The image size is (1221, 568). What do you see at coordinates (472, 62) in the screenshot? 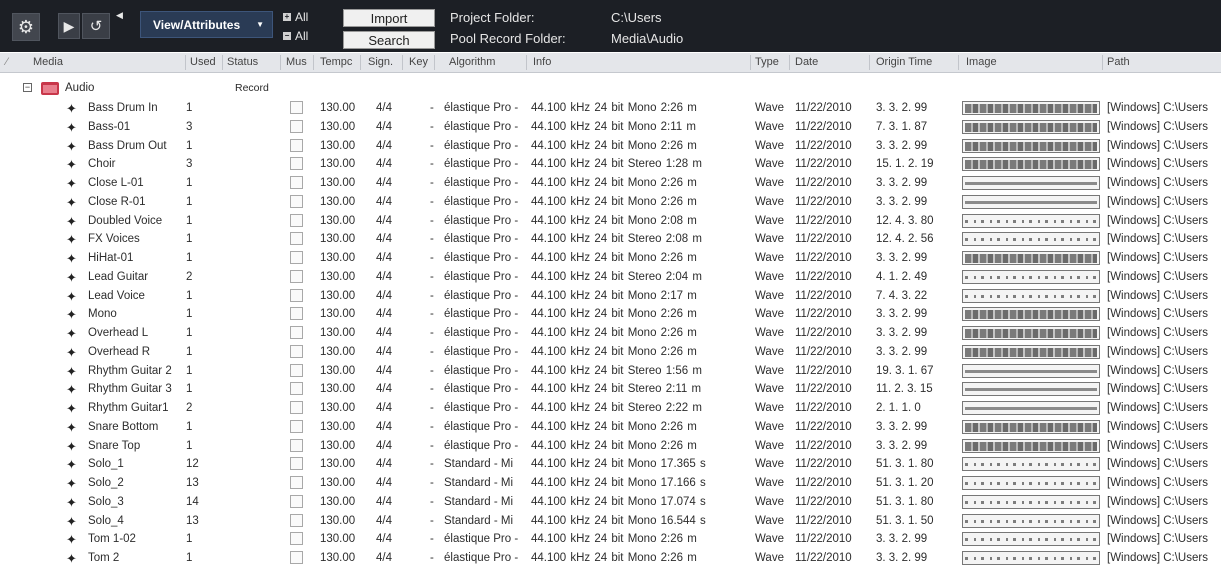
I see `column-algorithm: Algorithm` at bounding box center [472, 62].